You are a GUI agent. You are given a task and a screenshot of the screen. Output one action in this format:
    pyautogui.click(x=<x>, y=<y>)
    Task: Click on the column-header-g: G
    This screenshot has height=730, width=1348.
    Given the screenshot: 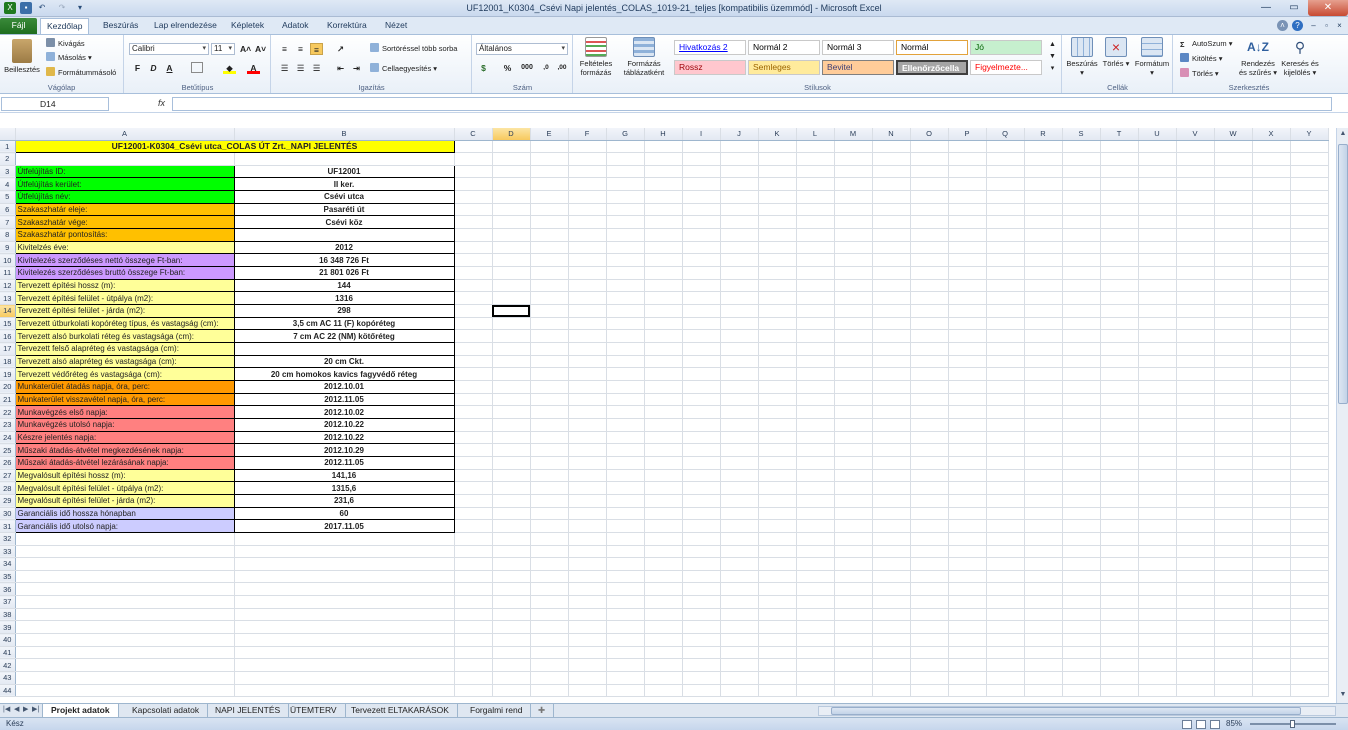 What is the action you would take?
    pyautogui.click(x=625, y=134)
    